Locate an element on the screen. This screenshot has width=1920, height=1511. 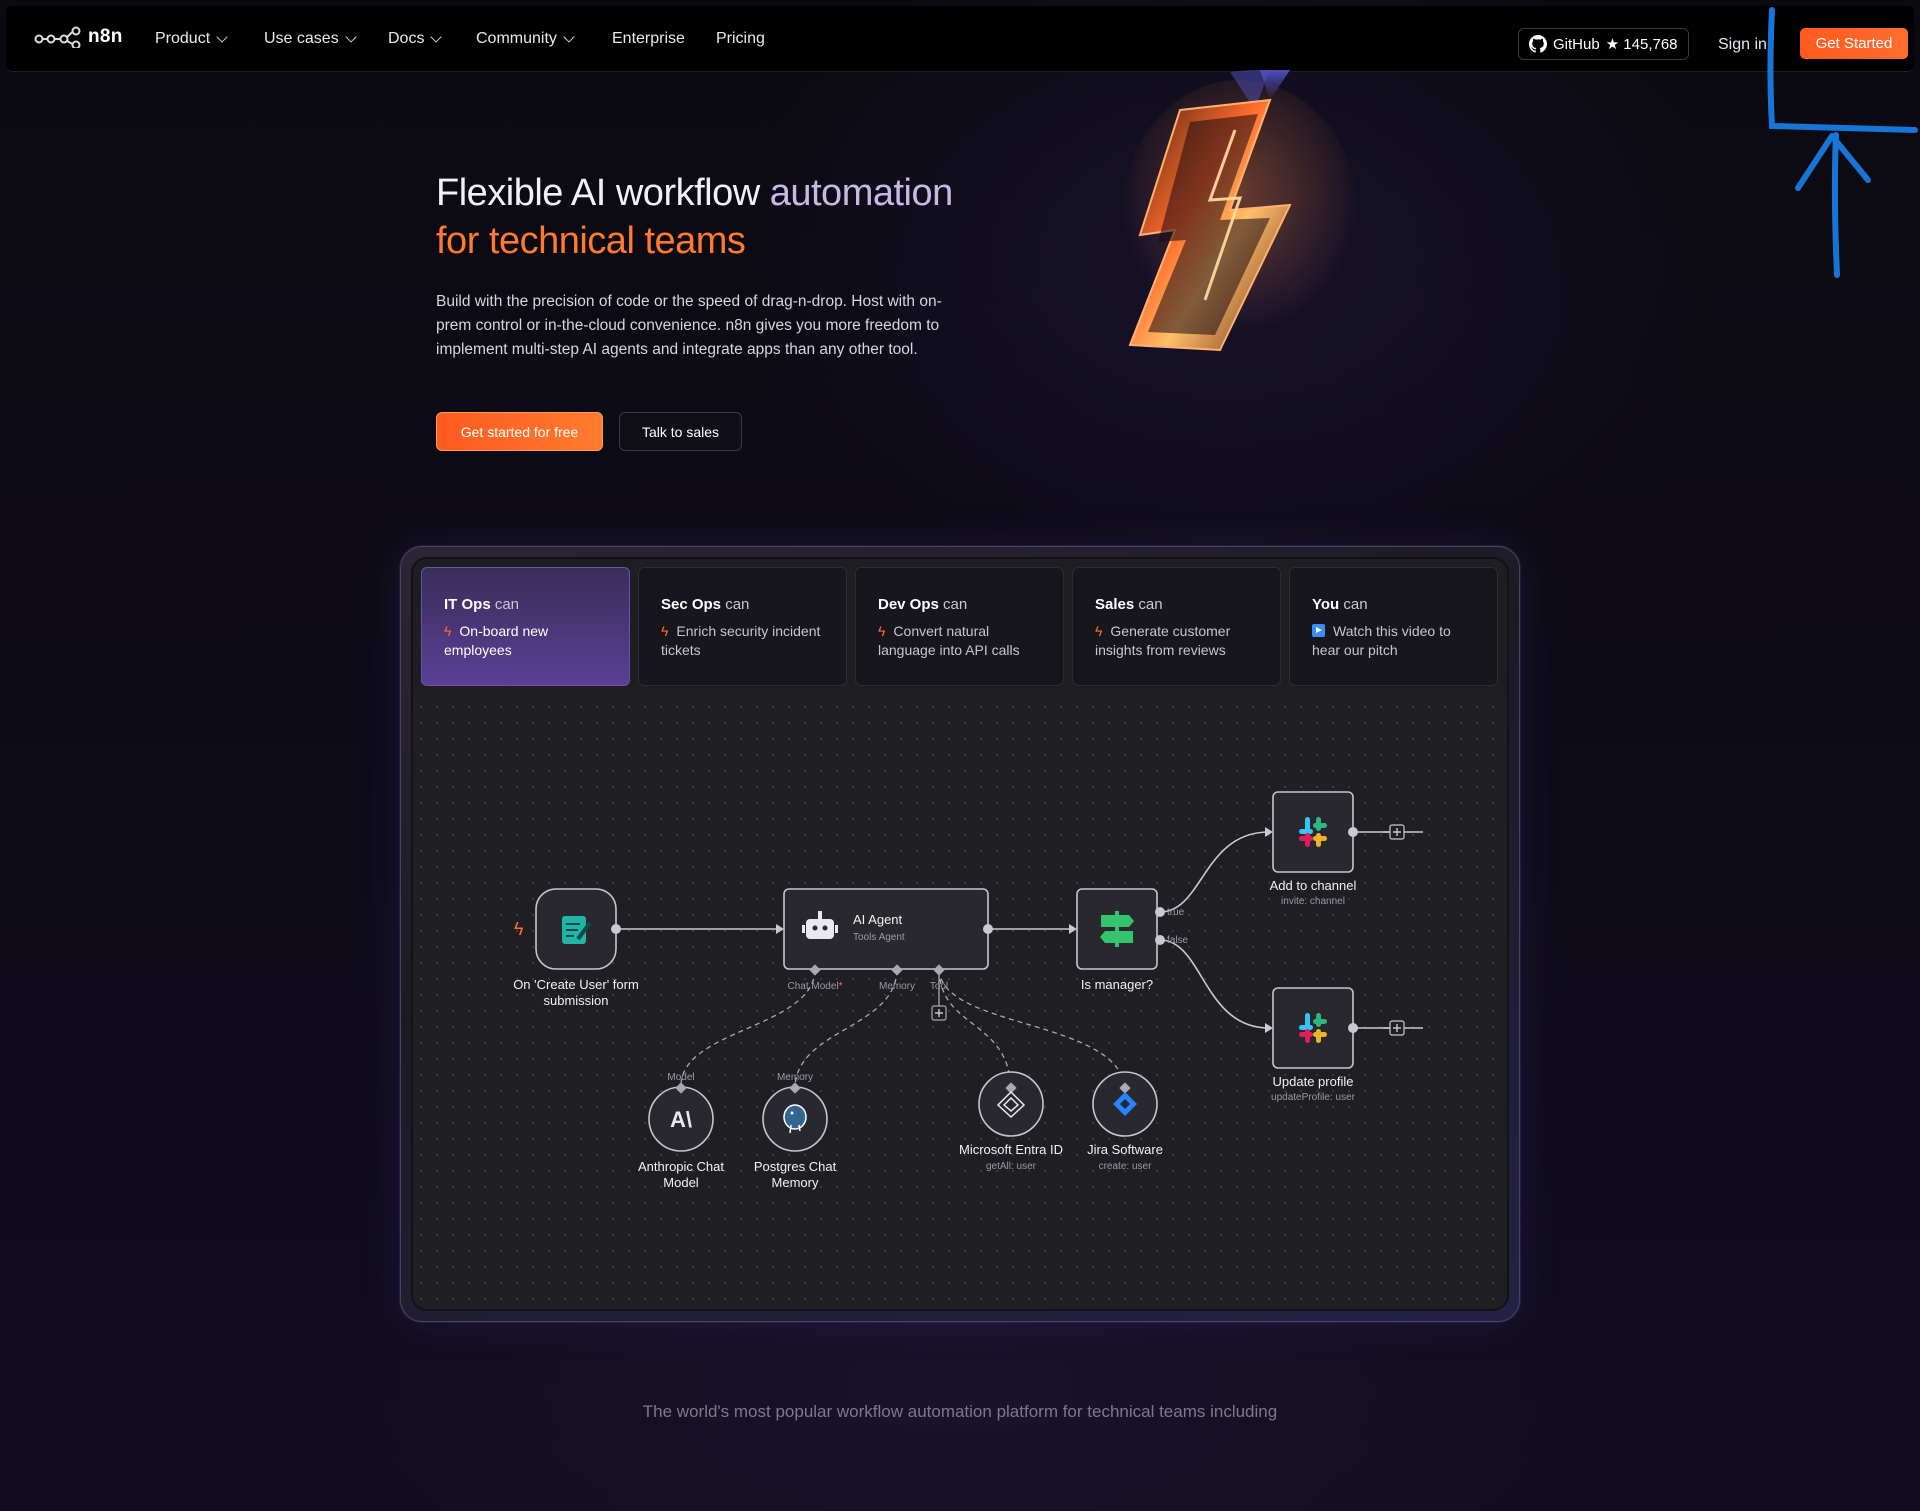
tab-description: ϟ Generate customer insights from reviews is located at coordinates (1176, 641).